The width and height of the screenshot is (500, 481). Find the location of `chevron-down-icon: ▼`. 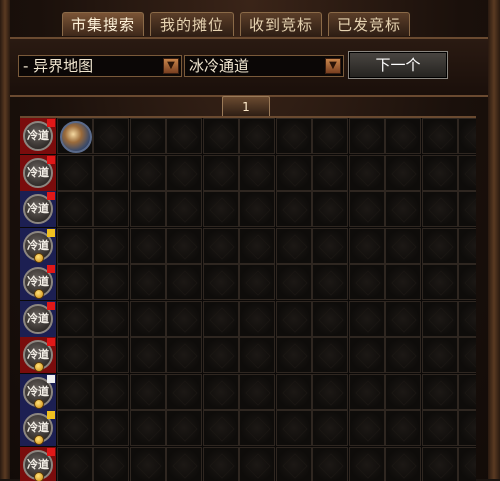

chevron-down-icon: ▼ is located at coordinates (333, 66).